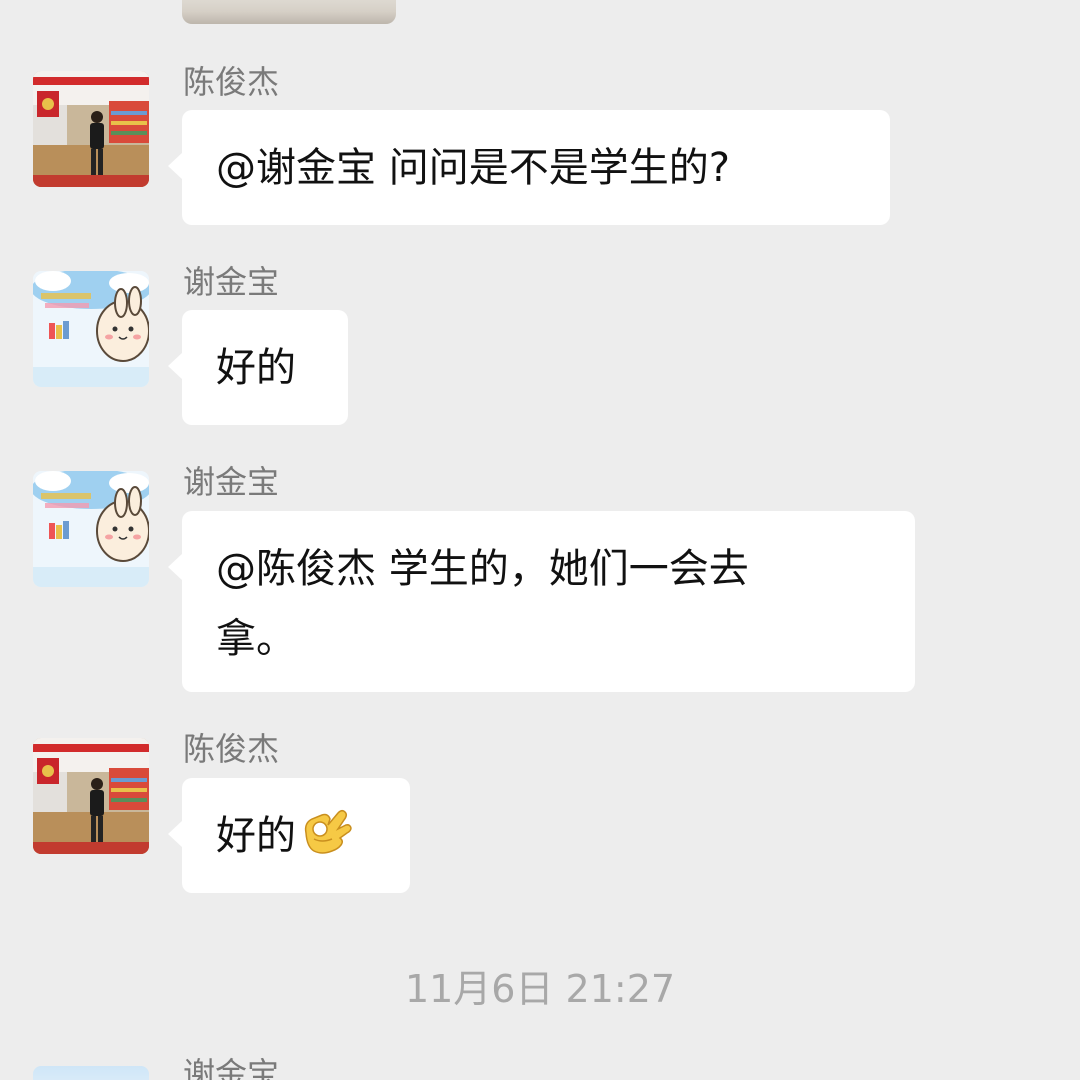 The width and height of the screenshot is (1080, 1080). What do you see at coordinates (256, 639) in the screenshot?
I see `message-text-line: 拿。` at bounding box center [256, 639].